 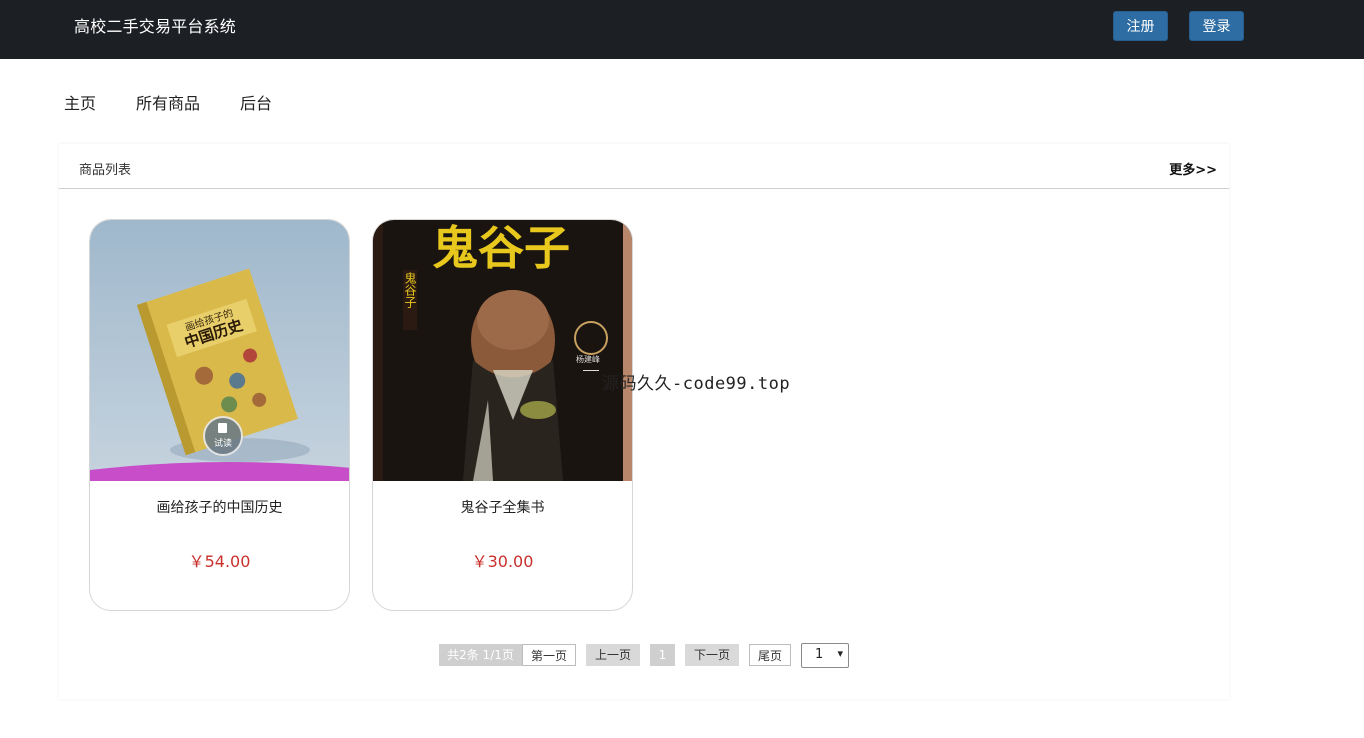 I want to click on top-navbar: 高校二手交易平台系统 注册 登录, so click(x=682, y=29).